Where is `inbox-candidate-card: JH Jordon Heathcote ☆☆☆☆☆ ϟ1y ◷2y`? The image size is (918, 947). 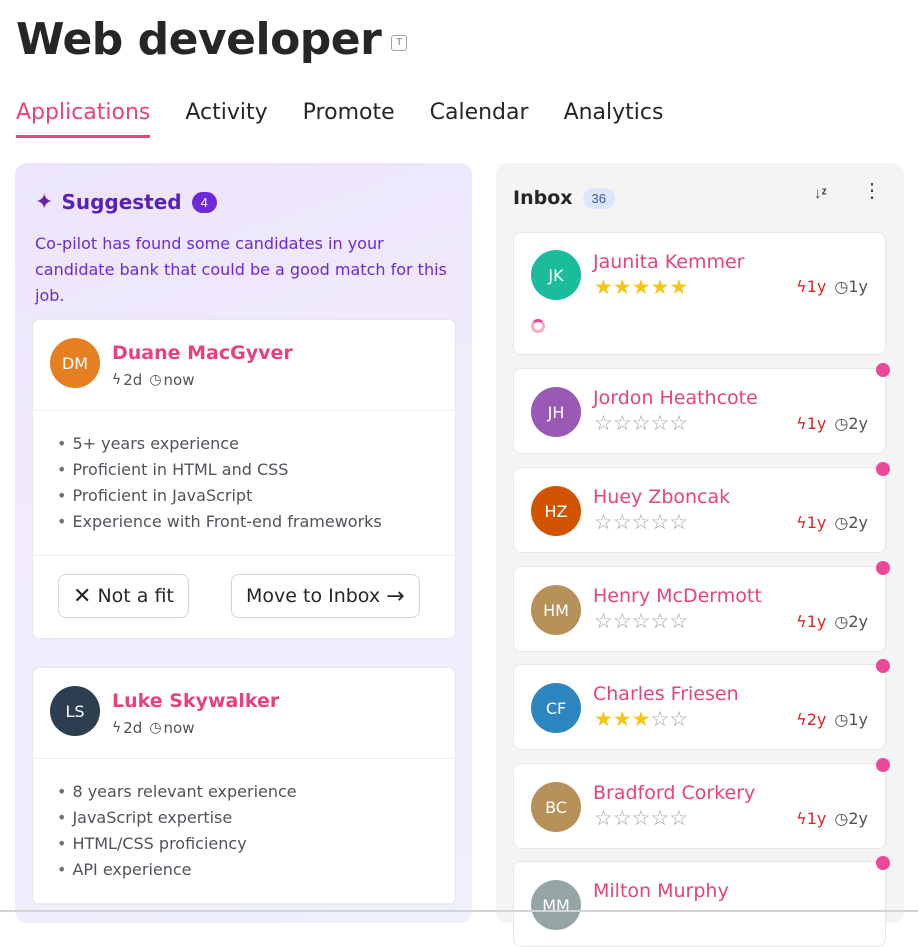
inbox-candidate-card: JH Jordon Heathcote ☆☆☆☆☆ ϟ1y ◷2y is located at coordinates (701, 408).